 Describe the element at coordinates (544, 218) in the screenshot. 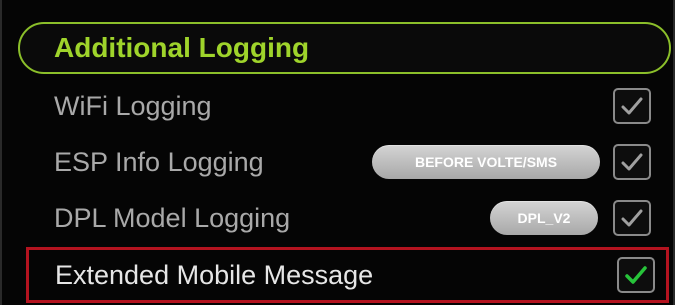

I see `dpl-model-version-button: DPL_V2` at that location.